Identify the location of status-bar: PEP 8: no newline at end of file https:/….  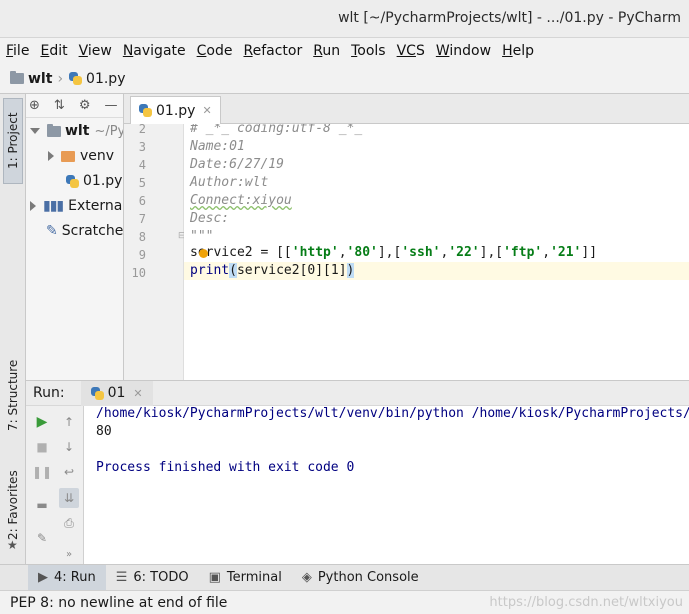
(344, 602).